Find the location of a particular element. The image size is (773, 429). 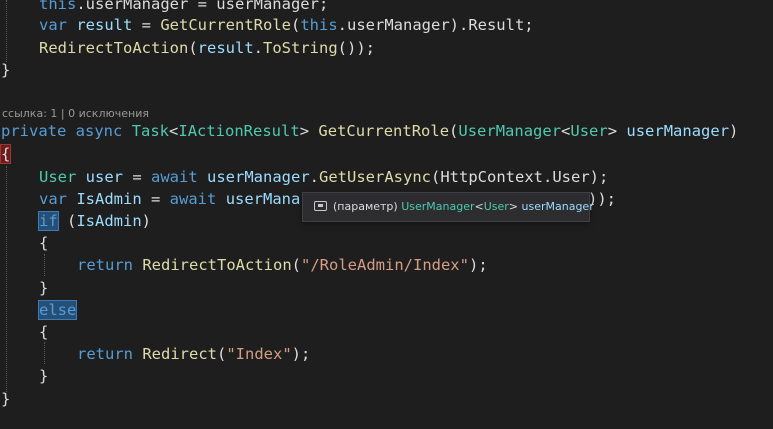

code-text: ()); is located at coordinates (356, 48).